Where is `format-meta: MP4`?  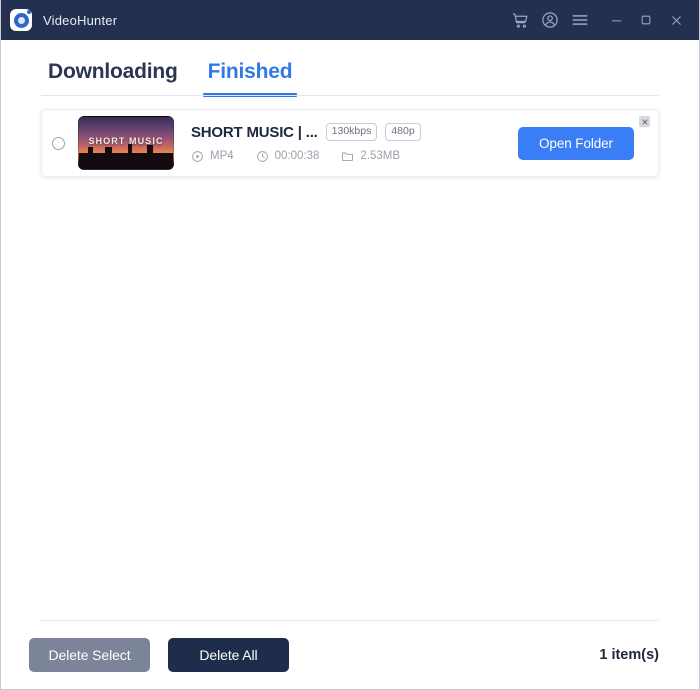
format-meta: MP4 is located at coordinates (212, 156).